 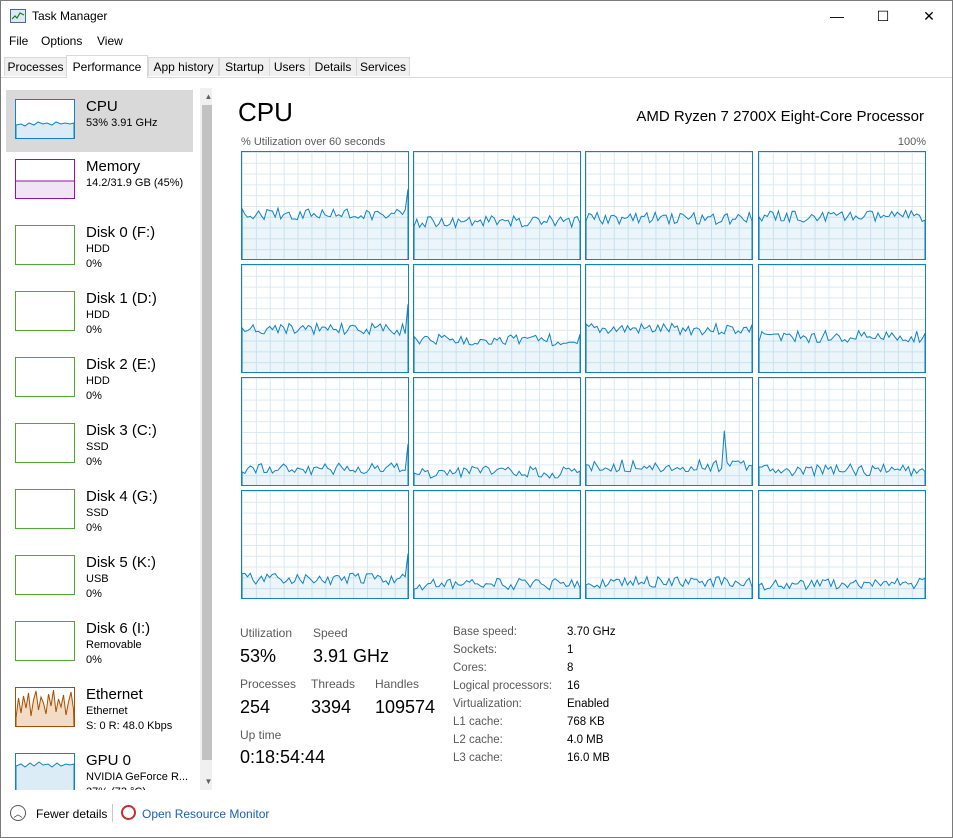 What do you see at coordinates (118, 628) in the screenshot?
I see `sidebar-item-title: Disk 6 (I:)` at bounding box center [118, 628].